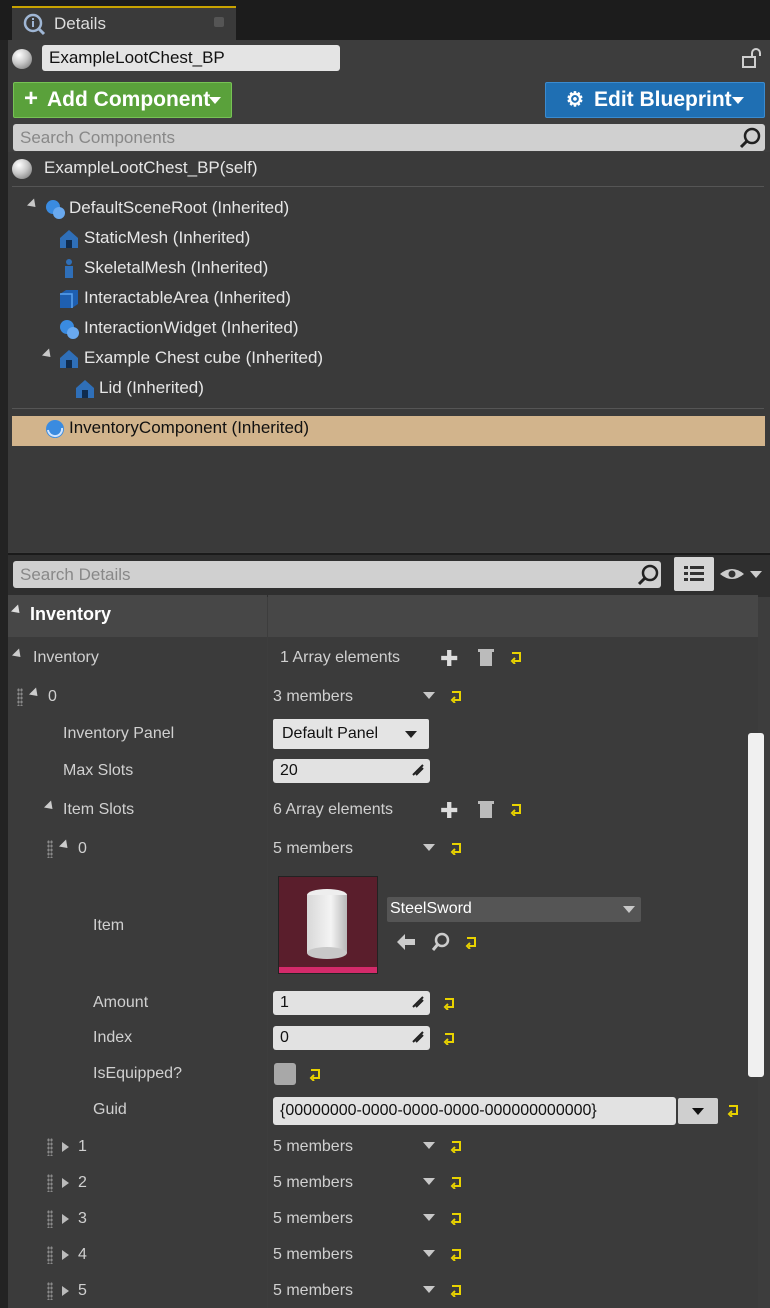  Describe the element at coordinates (328, 931) in the screenshot. I see `item-thumbnail-icon` at that location.